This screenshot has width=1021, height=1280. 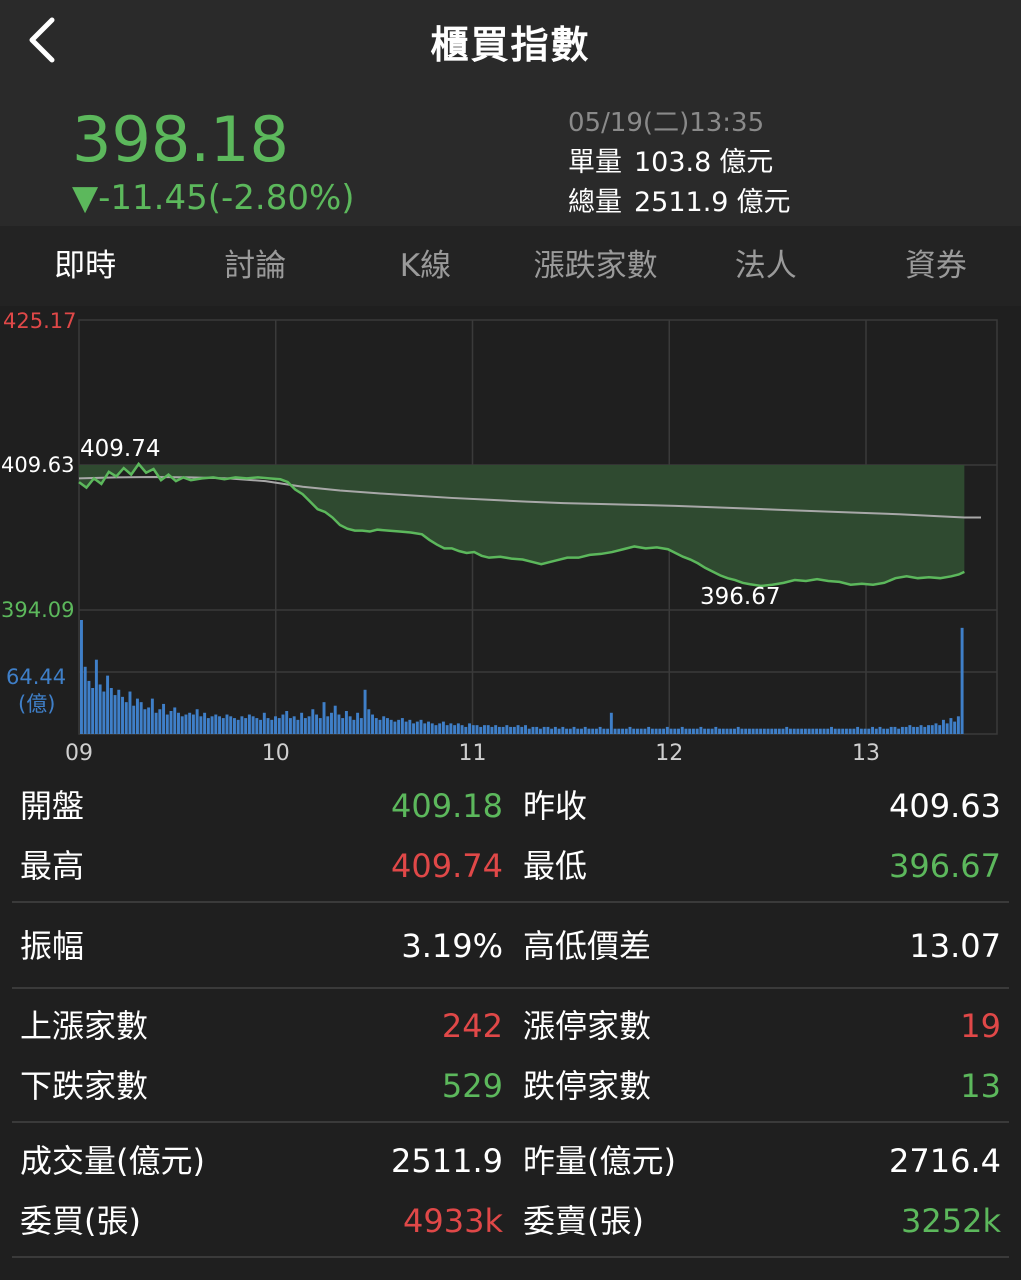 I want to click on limit-up-value: 19, so click(x=980, y=1026).